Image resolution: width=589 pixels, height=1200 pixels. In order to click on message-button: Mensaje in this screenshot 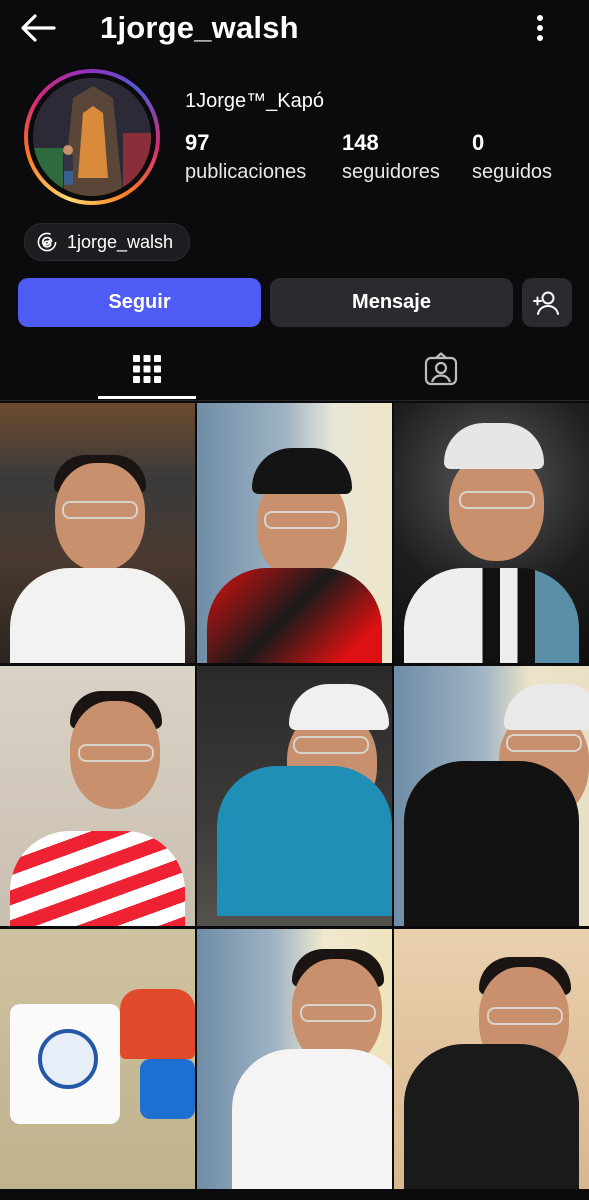, I will do `click(391, 302)`.